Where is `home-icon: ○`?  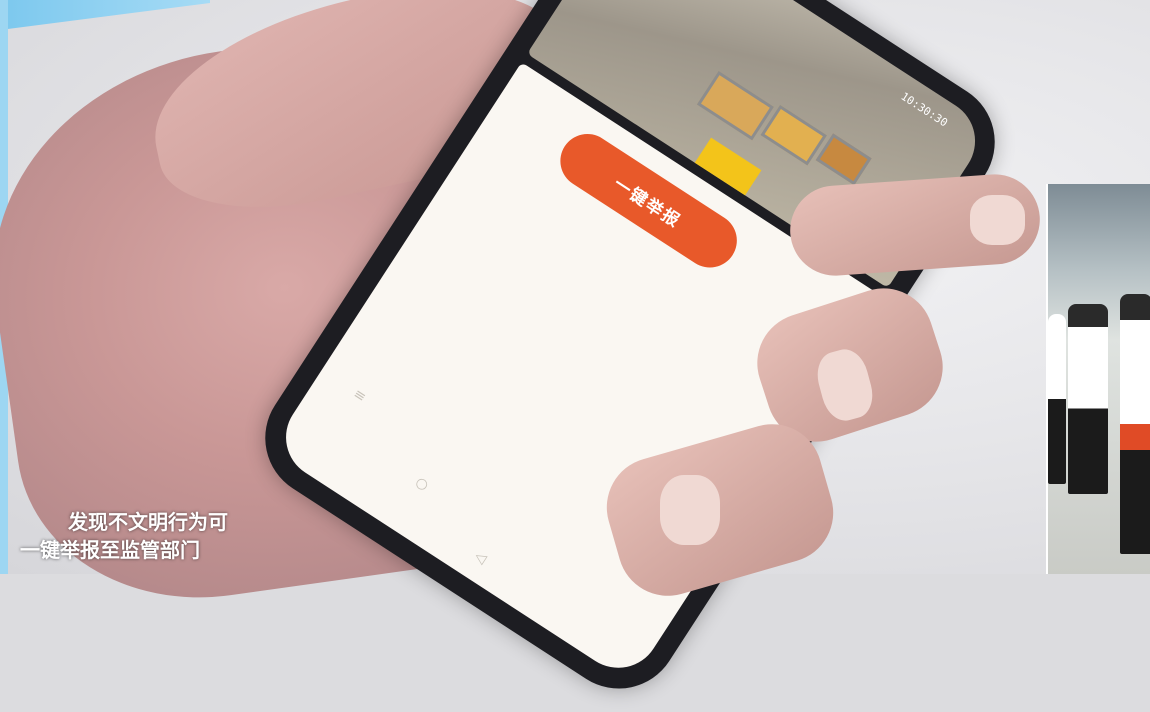
home-icon: ○ is located at coordinates (421, 484).